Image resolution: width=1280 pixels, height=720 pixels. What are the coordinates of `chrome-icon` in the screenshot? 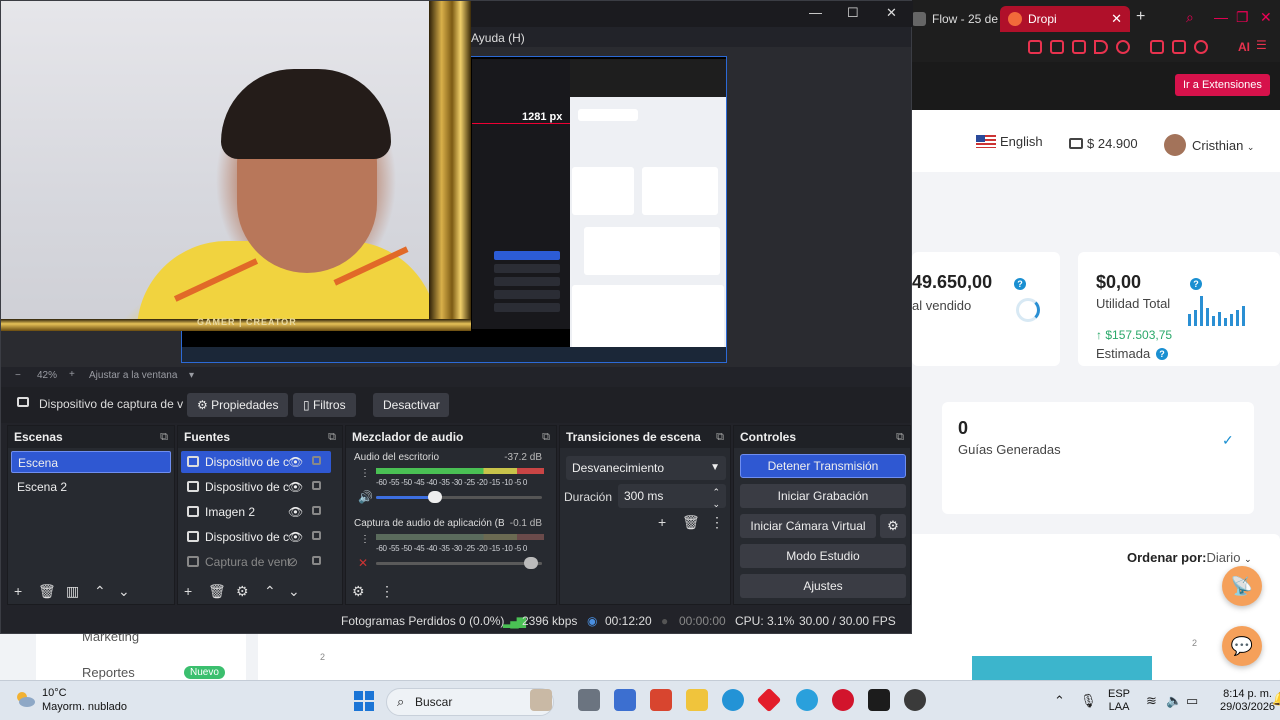 It's located at (807, 700).